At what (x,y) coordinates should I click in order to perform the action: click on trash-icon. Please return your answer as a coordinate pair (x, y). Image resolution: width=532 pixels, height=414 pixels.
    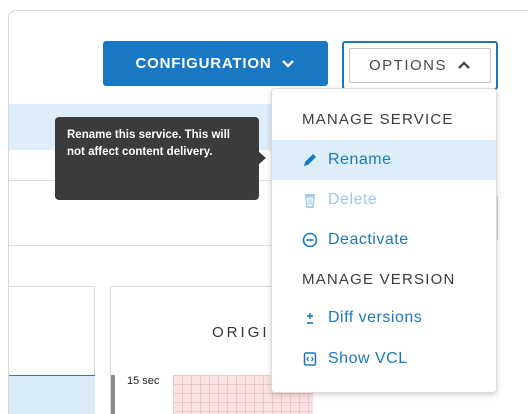
    Looking at the image, I should click on (310, 201).